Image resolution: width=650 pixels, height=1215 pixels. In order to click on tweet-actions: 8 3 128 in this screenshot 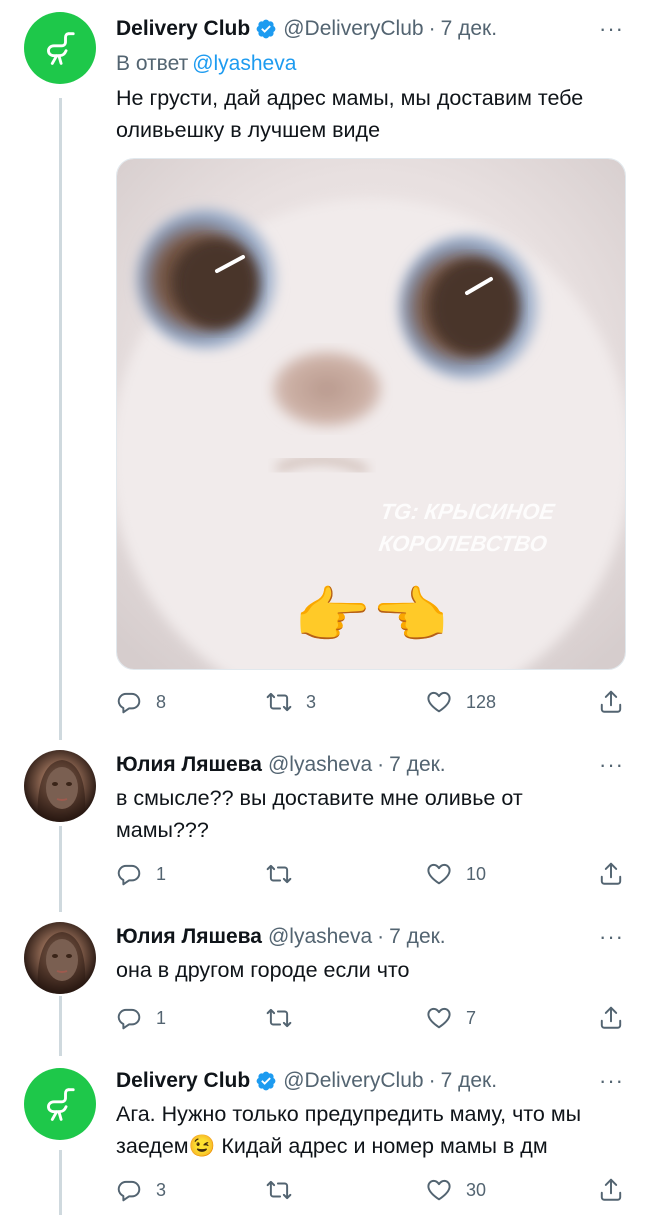, I will do `click(372, 702)`.